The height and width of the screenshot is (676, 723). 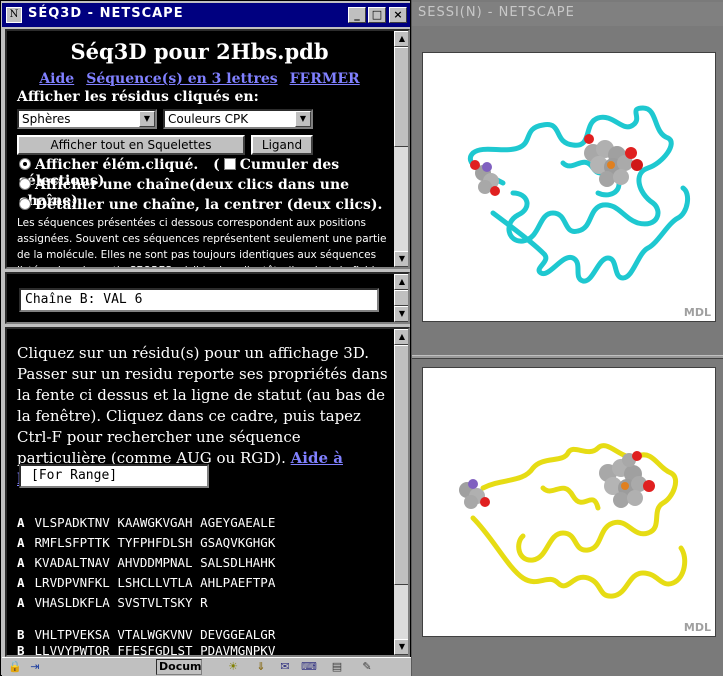 I want to click on style-select: Sphères ▼, so click(x=87, y=119).